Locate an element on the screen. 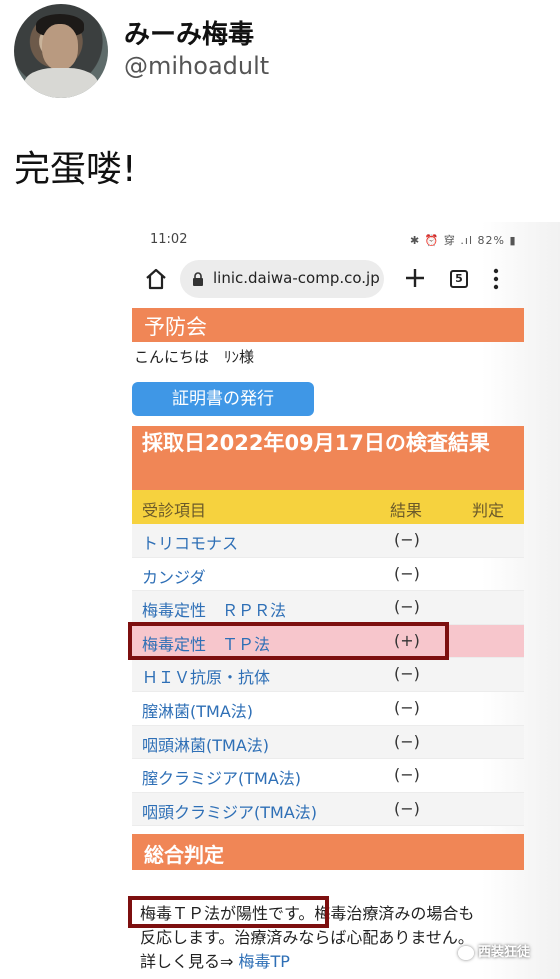 The width and height of the screenshot is (560, 979). summary-more-label: 詳しく見る⇒ is located at coordinates (187, 961).